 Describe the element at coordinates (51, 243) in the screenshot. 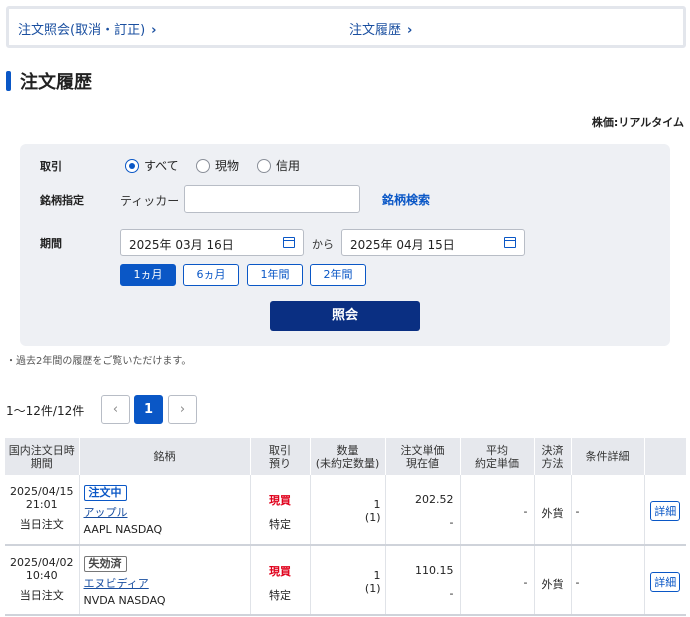

I see `period-label: 期間` at that location.